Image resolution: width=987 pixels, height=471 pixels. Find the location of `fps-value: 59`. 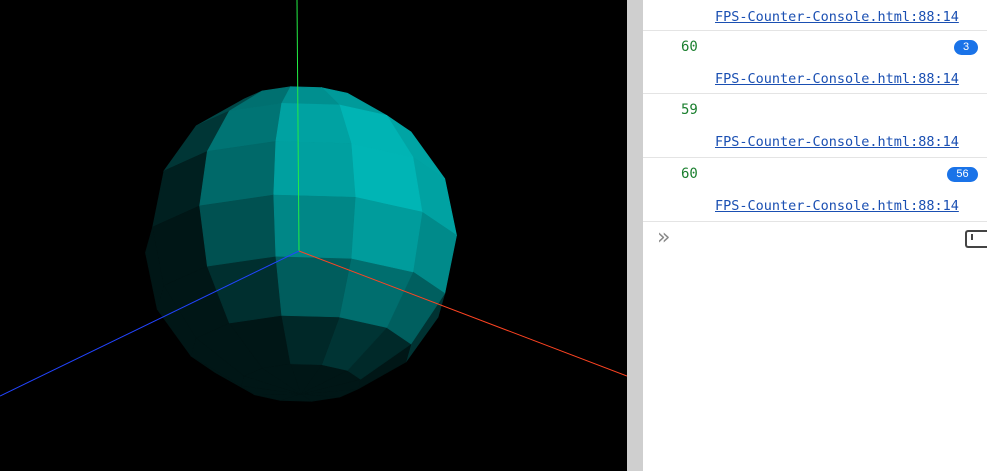

fps-value: 59 is located at coordinates (689, 110).